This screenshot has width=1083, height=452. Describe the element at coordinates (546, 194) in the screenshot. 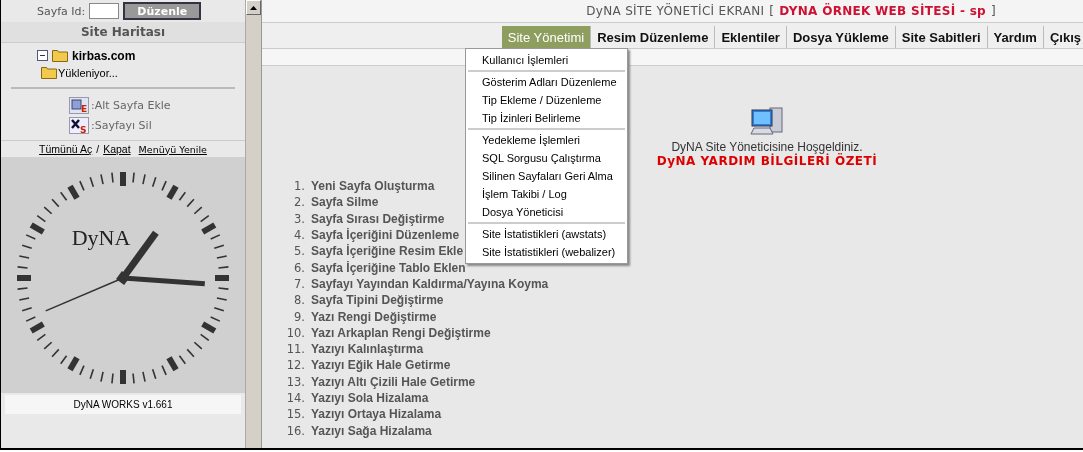

I see `menu-item: İşlem Takibi / Log` at that location.